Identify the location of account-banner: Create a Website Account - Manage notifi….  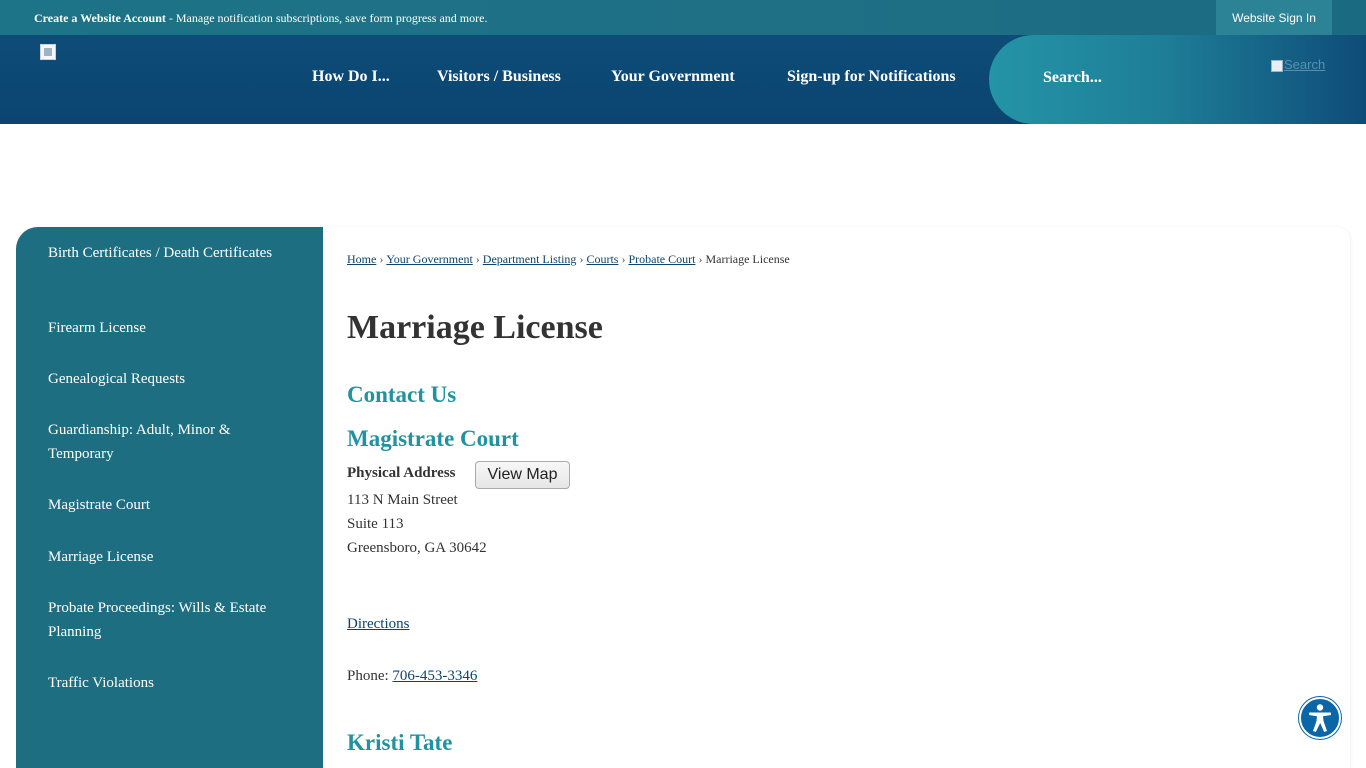
(260, 18).